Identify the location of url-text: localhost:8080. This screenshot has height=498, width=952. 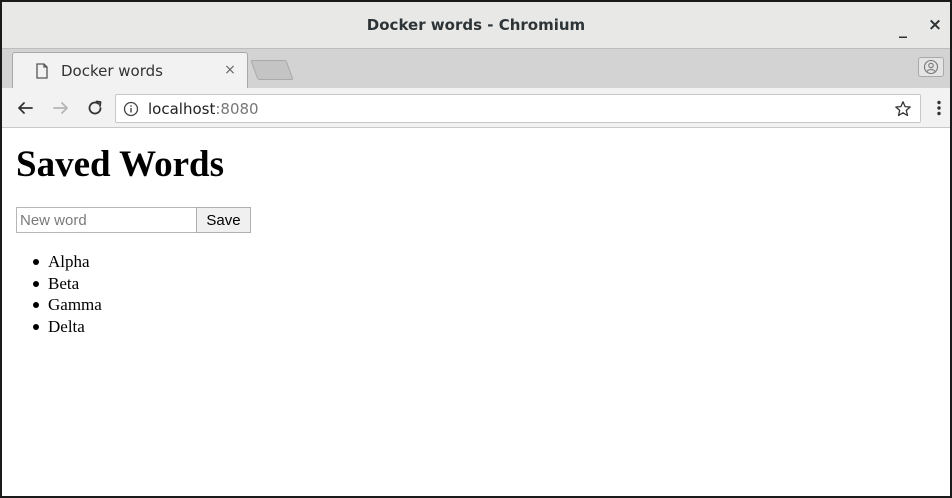
(203, 109).